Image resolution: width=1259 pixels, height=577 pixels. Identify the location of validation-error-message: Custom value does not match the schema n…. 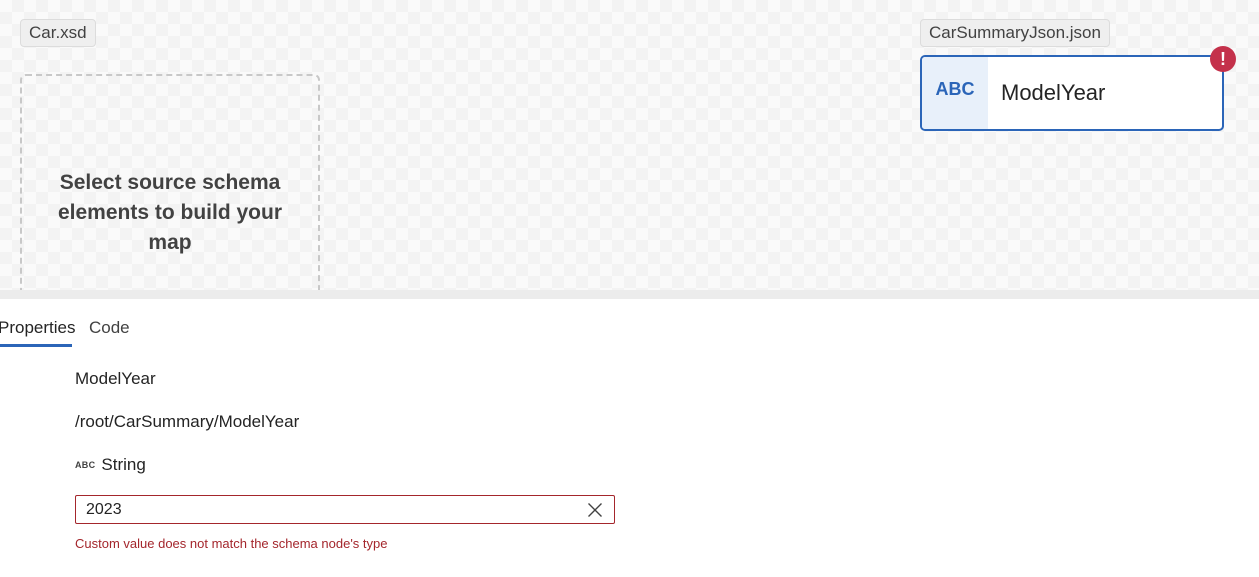
(231, 543).